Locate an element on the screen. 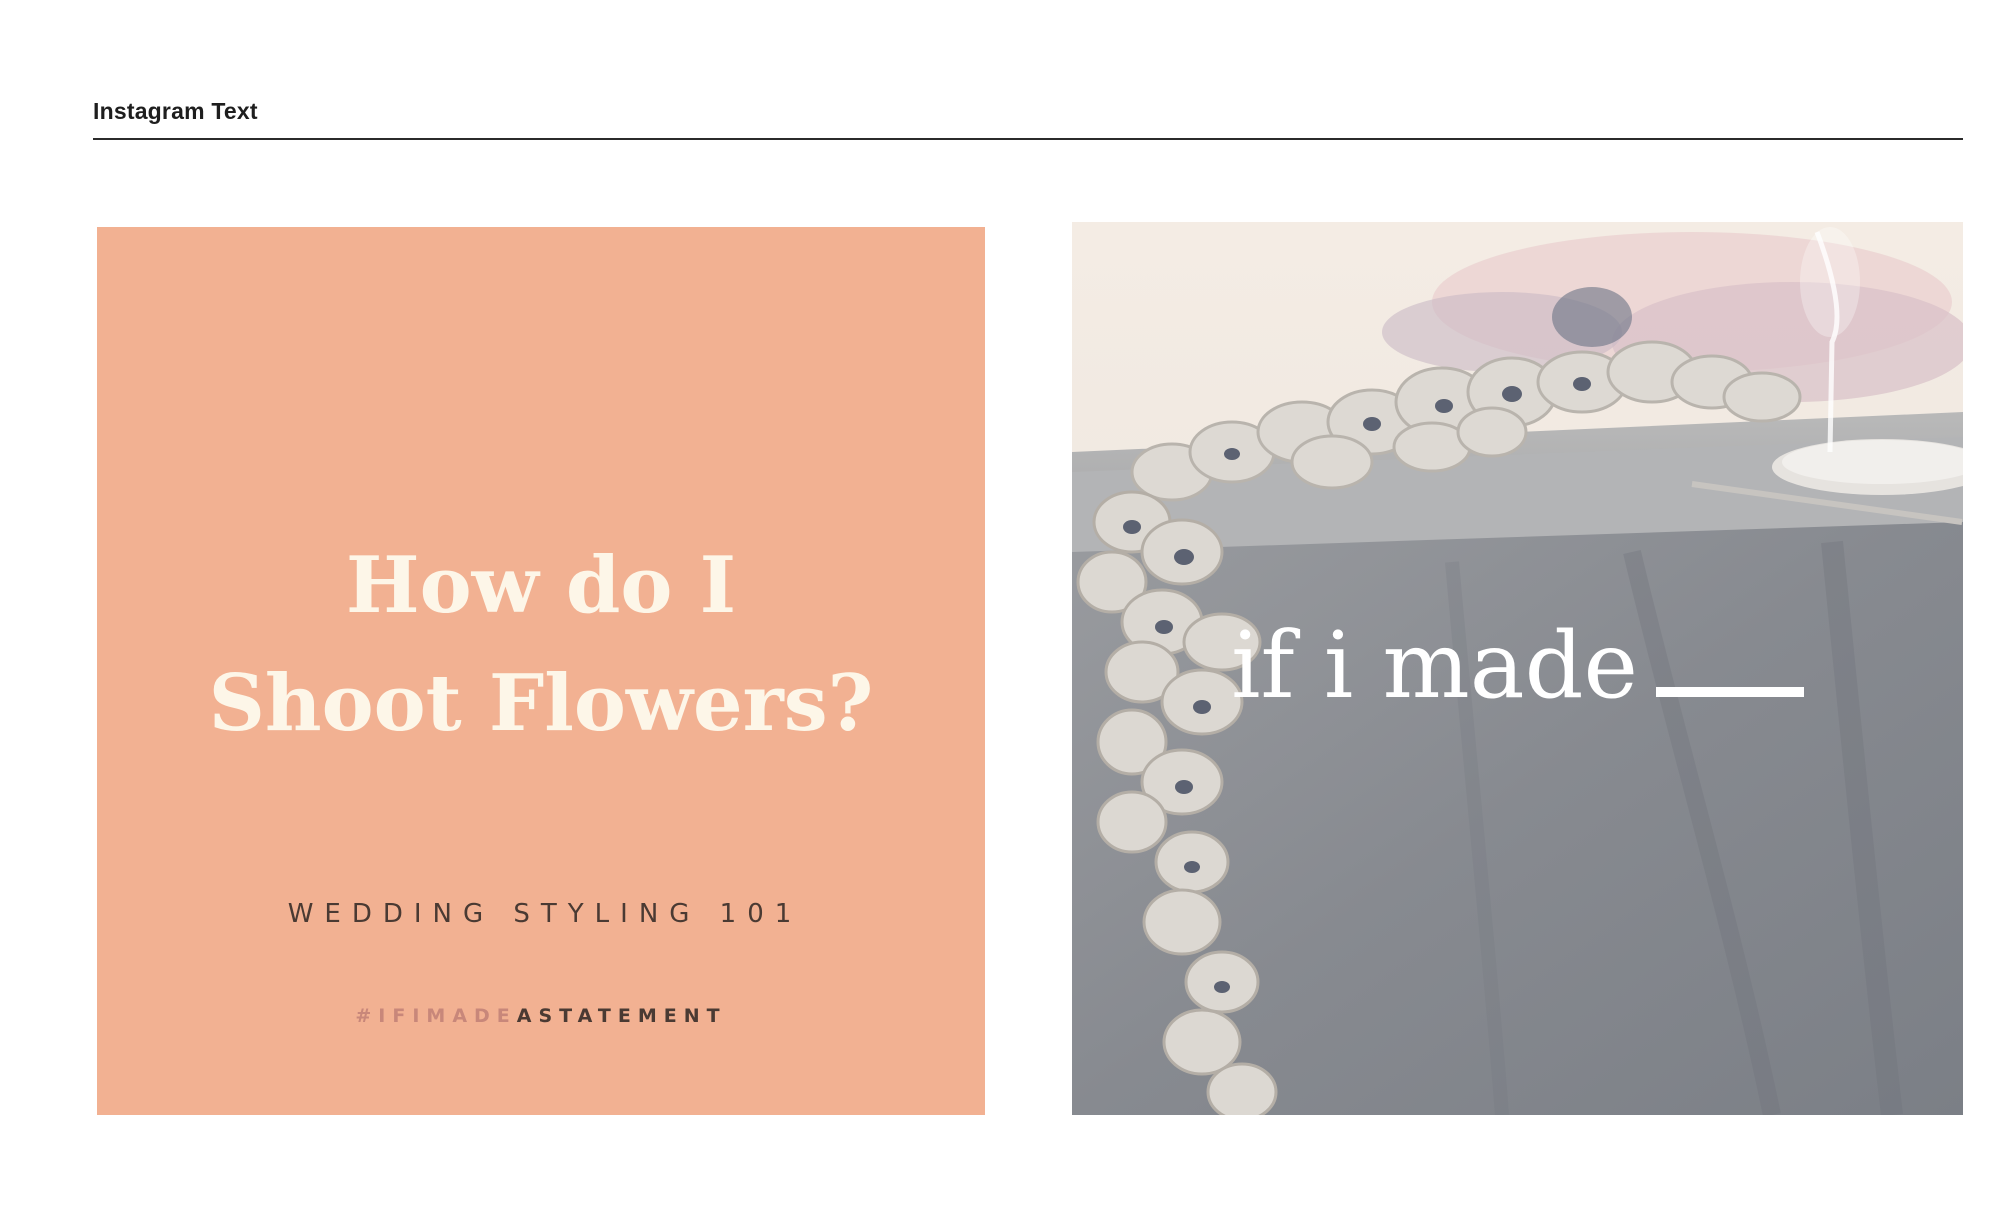 This screenshot has width=2000, height=1212. overlay-text-words: if i made is located at coordinates (1434, 665).